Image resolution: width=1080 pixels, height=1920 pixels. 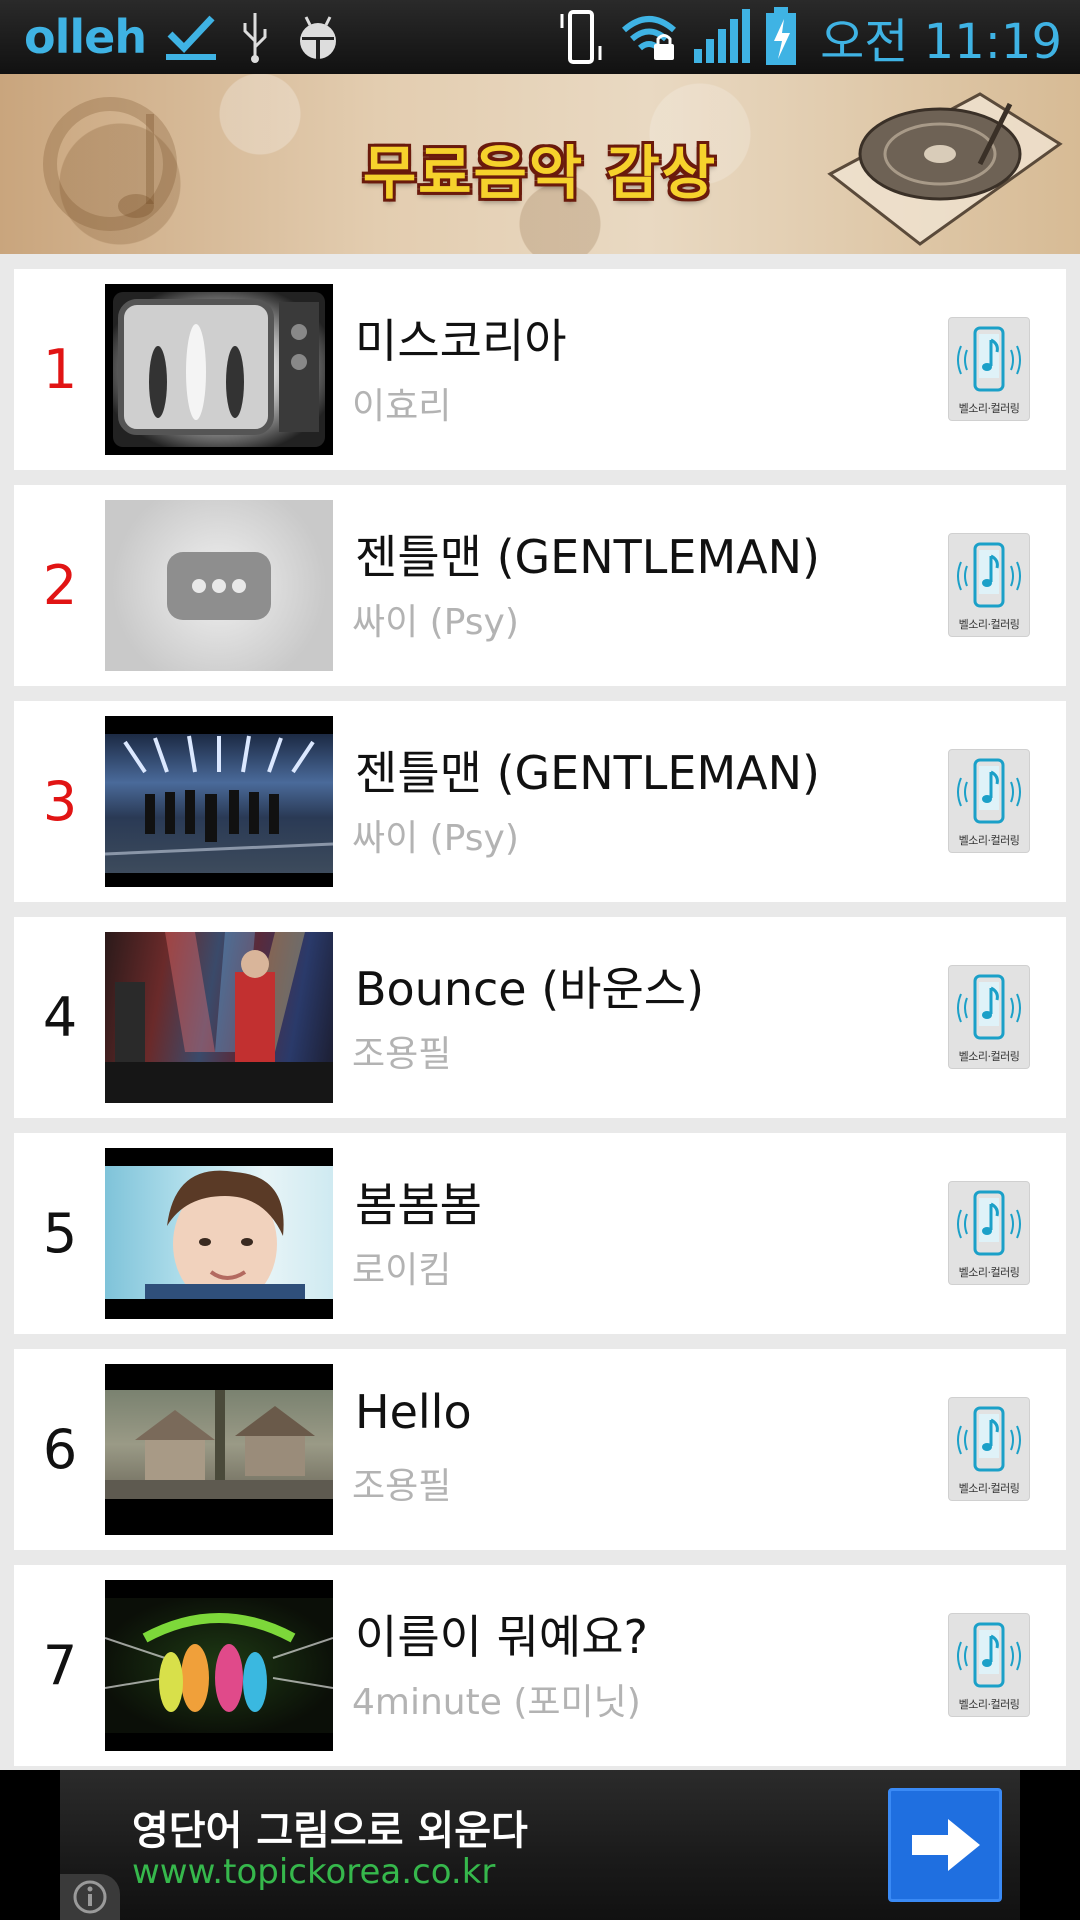 I want to click on video-placeholder-icon, so click(x=219, y=586).